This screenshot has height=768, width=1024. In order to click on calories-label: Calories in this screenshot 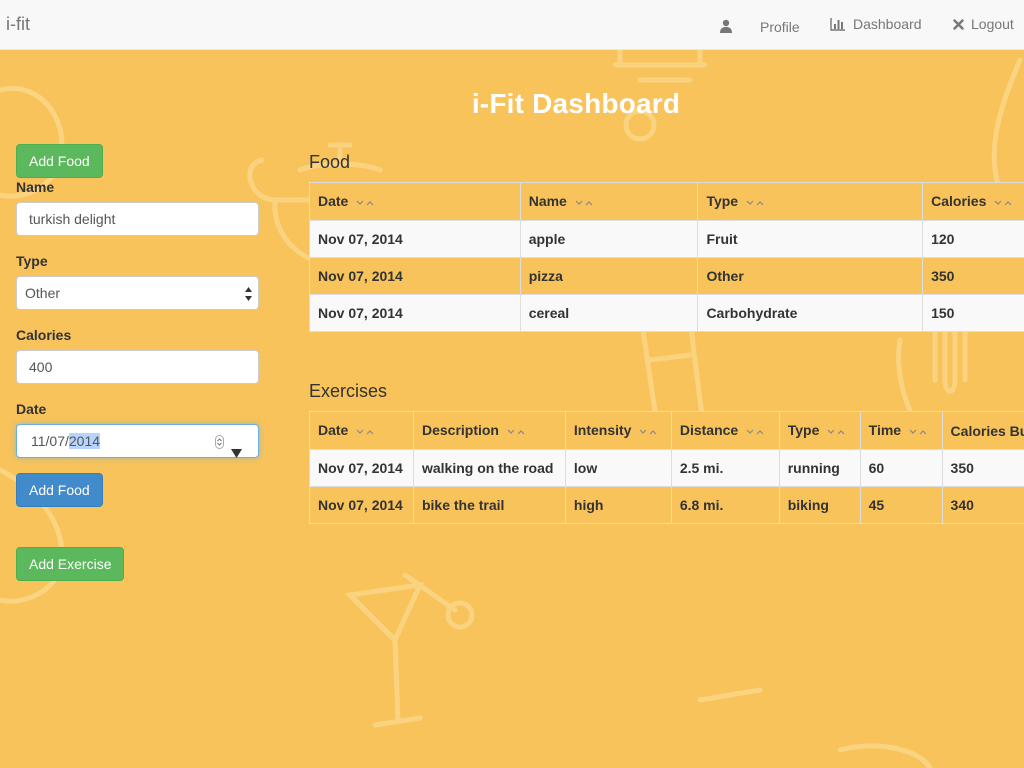, I will do `click(44, 335)`.